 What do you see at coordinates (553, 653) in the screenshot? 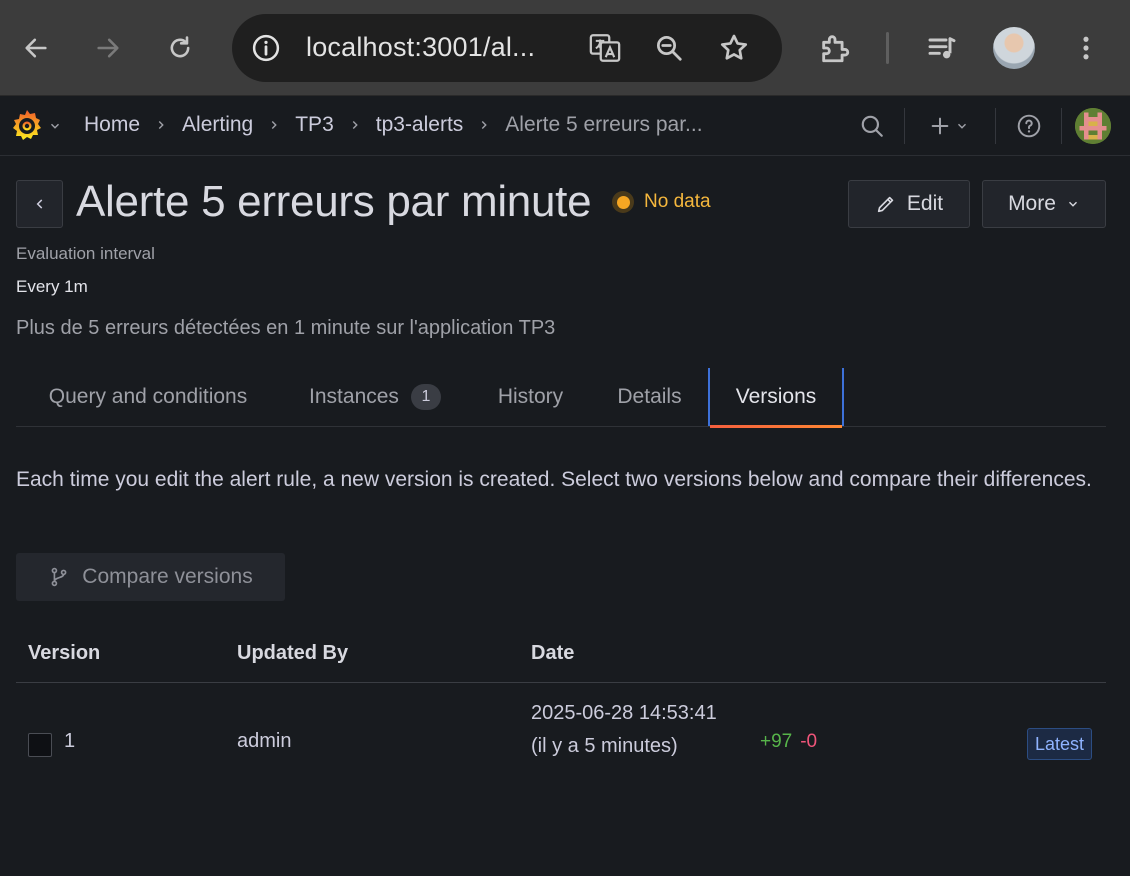
I see `column-header-date: Date` at bounding box center [553, 653].